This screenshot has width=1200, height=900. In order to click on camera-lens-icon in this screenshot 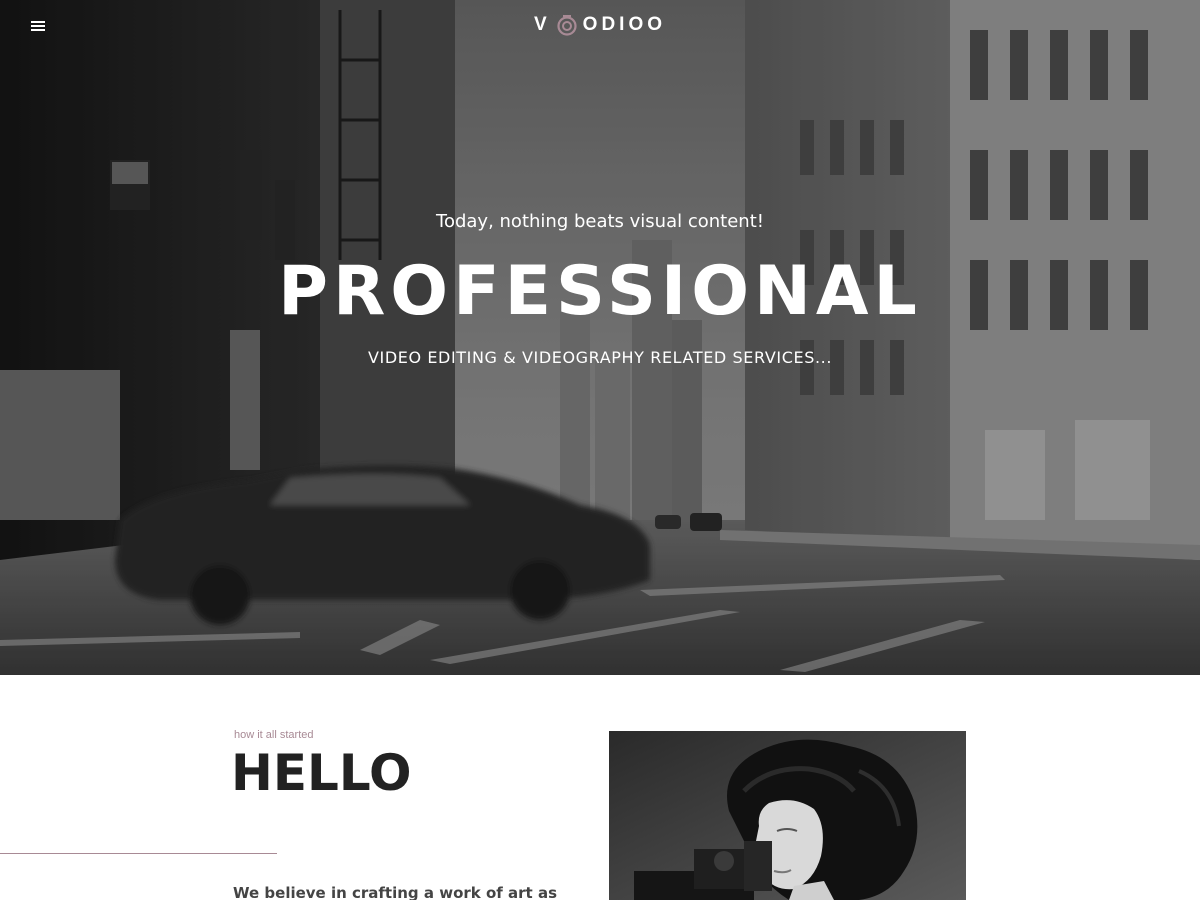, I will do `click(567, 25)`.